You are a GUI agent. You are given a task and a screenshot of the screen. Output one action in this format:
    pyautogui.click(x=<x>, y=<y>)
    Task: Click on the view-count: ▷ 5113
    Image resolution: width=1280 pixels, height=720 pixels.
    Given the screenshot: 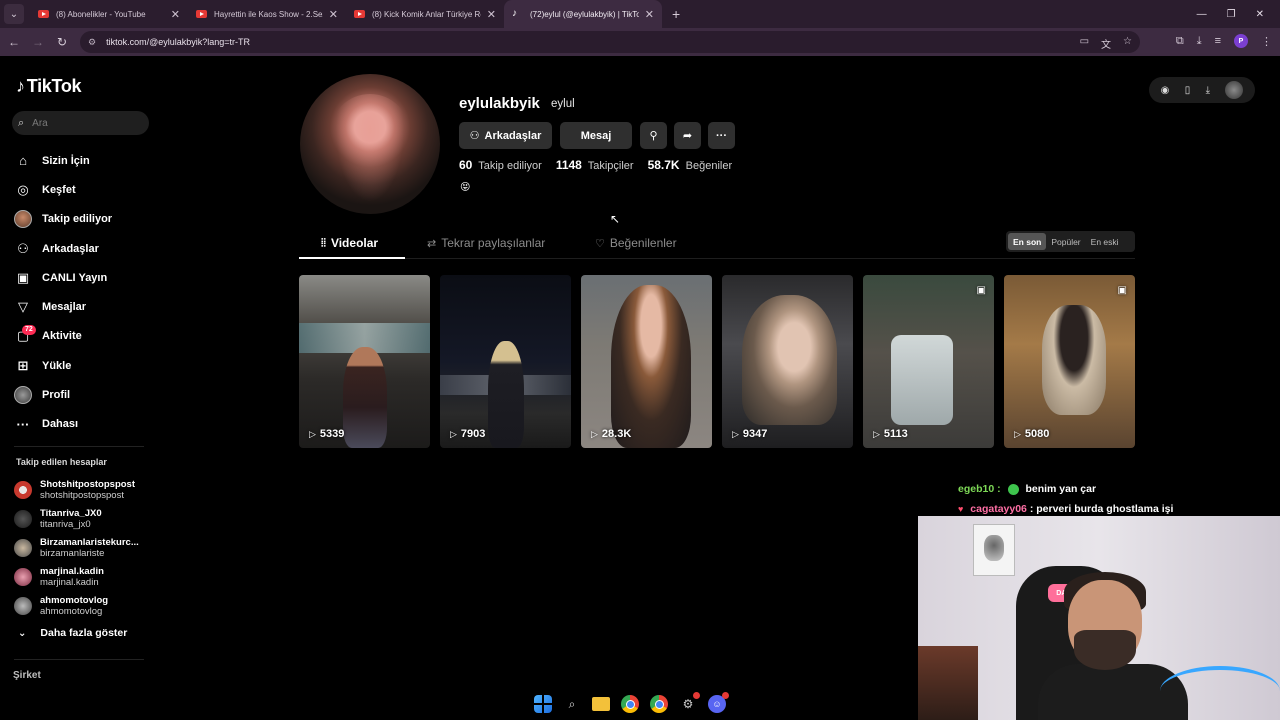 What is the action you would take?
    pyautogui.click(x=890, y=434)
    